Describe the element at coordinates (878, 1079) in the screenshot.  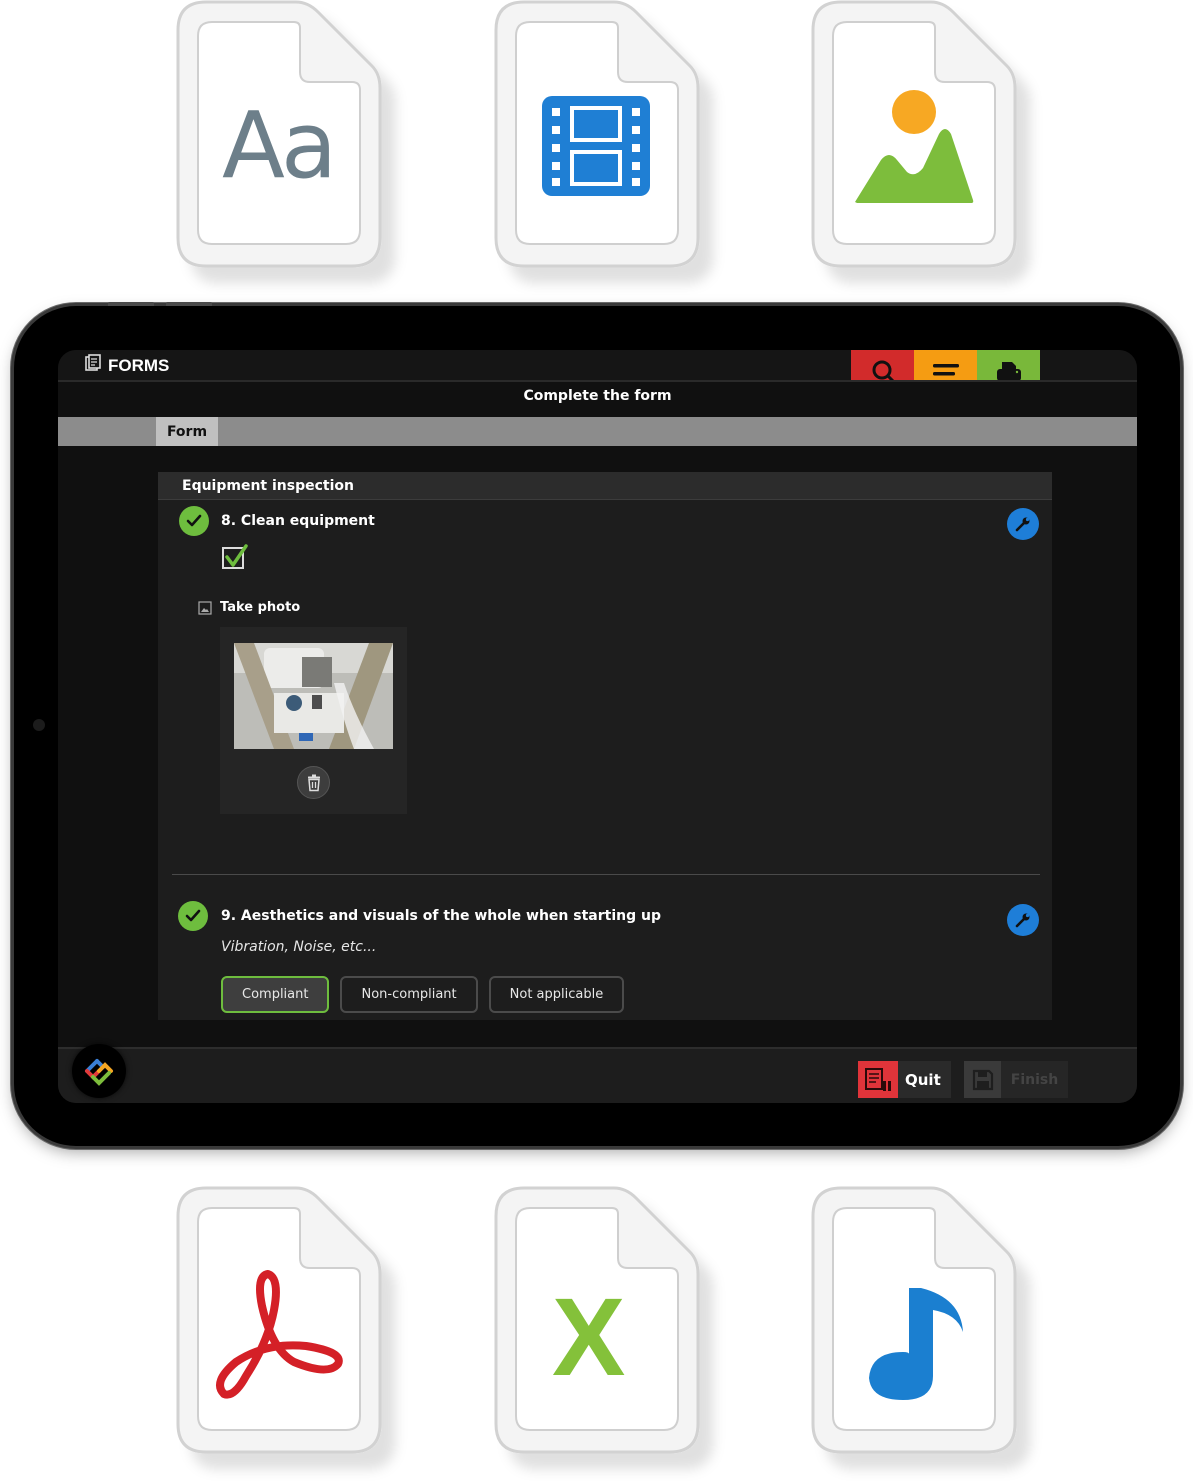
I see `quit-icon` at that location.